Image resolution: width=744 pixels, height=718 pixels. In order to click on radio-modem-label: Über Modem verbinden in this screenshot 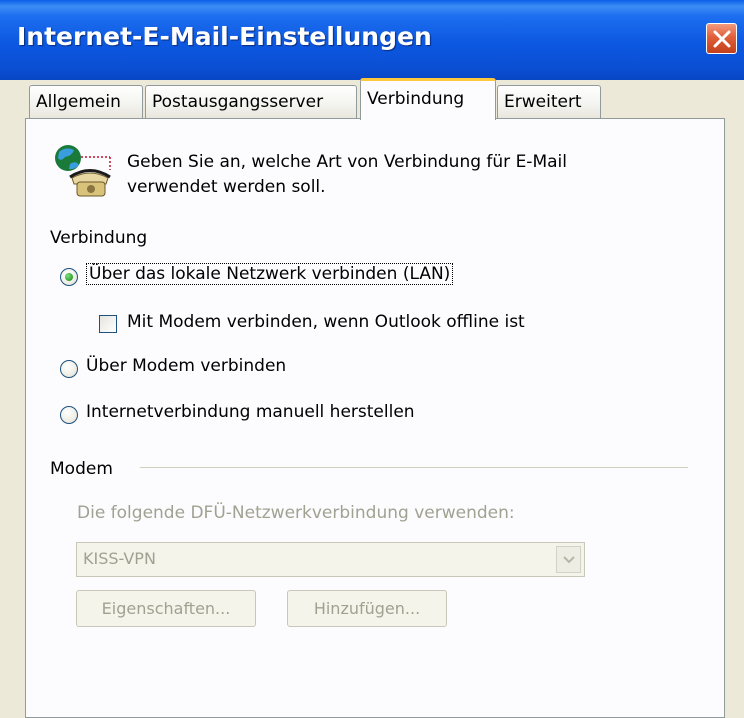, I will do `click(186, 366)`.